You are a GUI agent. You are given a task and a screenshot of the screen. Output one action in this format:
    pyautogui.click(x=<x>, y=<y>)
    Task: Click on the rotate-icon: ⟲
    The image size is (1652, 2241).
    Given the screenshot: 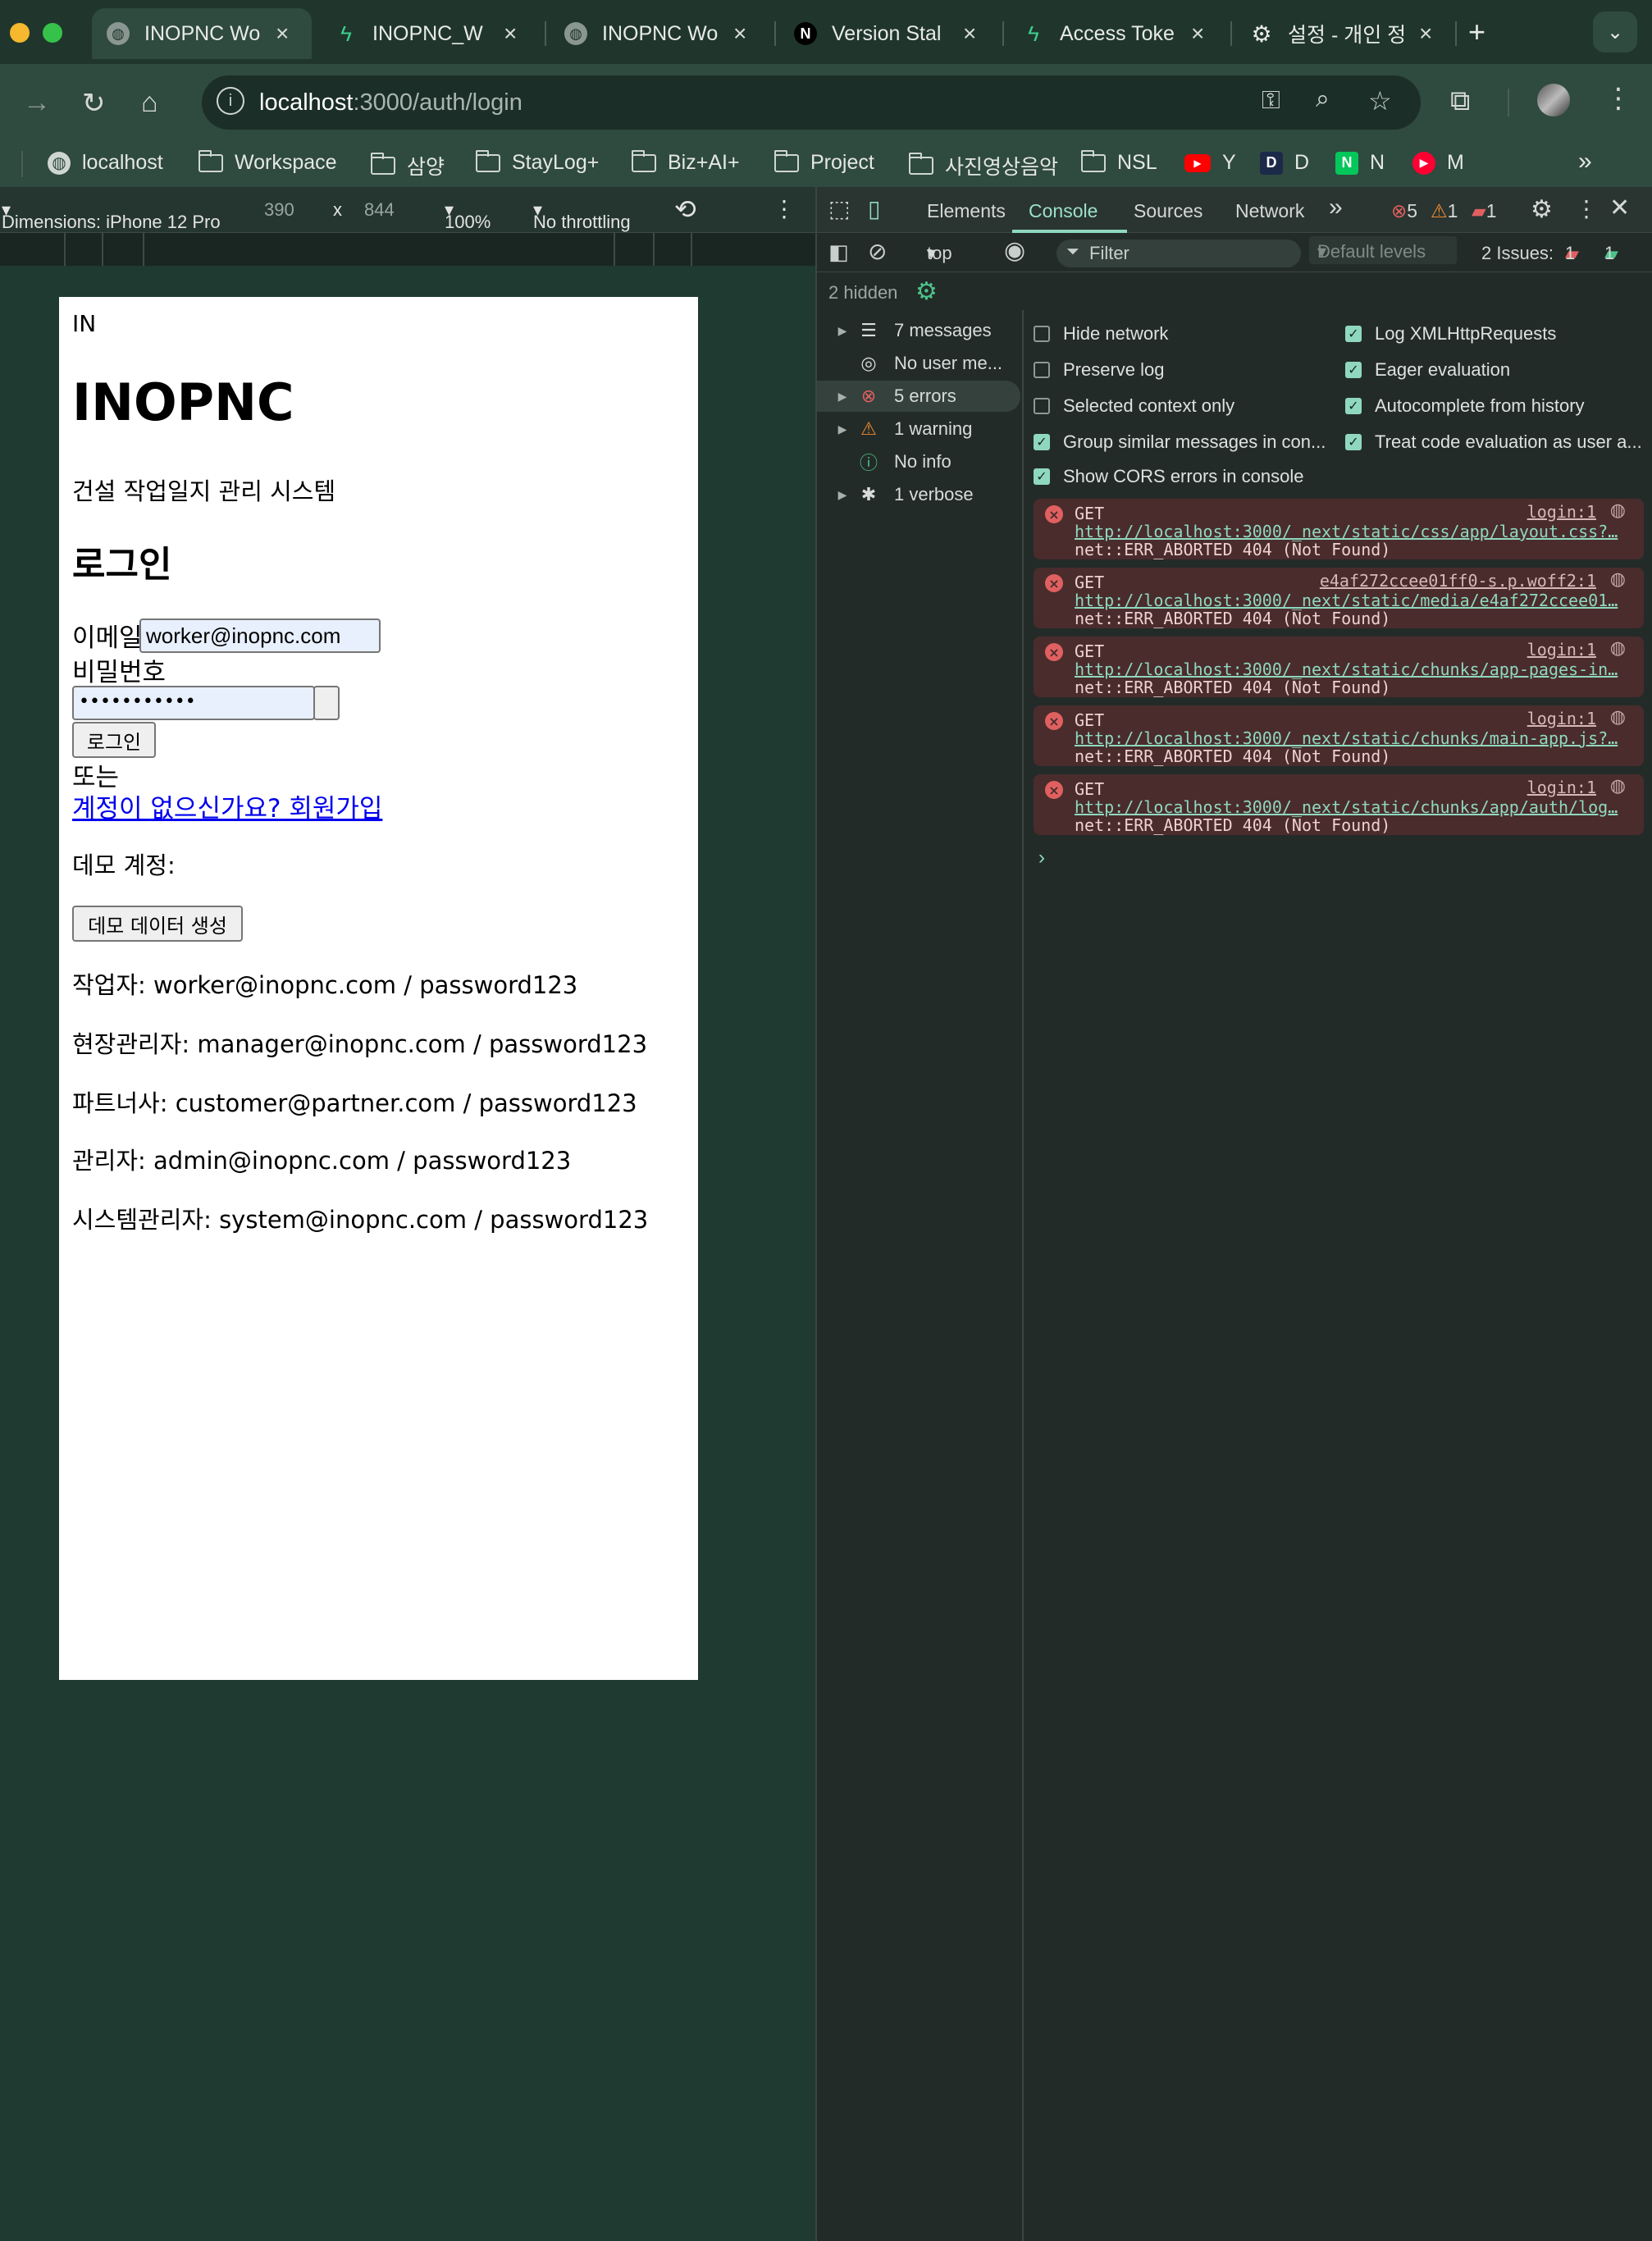 What is the action you would take?
    pyautogui.click(x=685, y=209)
    